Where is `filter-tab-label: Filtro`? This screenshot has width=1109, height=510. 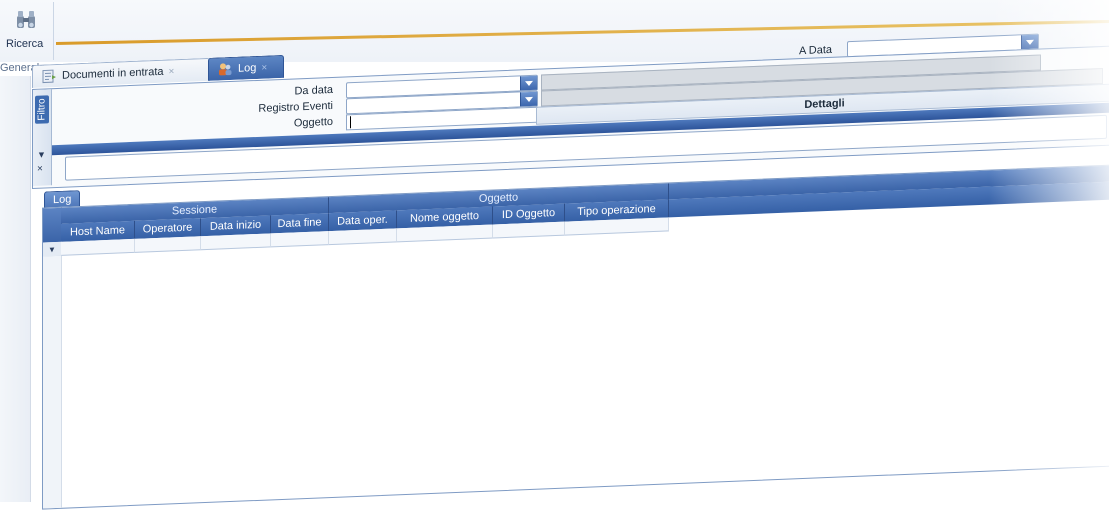 filter-tab-label: Filtro is located at coordinates (42, 109).